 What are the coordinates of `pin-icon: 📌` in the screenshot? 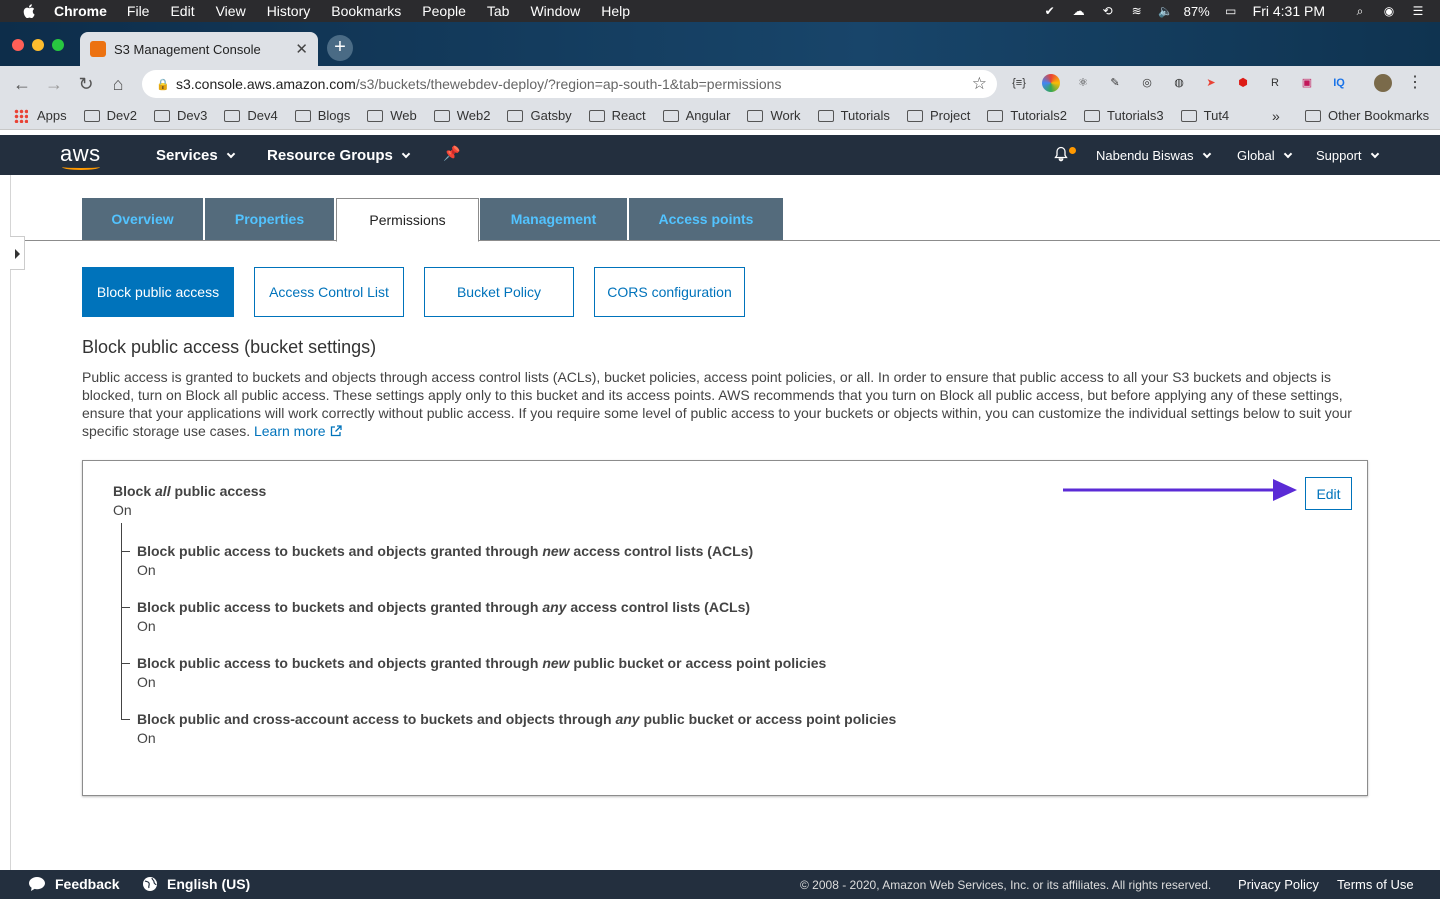 It's located at (451, 153).